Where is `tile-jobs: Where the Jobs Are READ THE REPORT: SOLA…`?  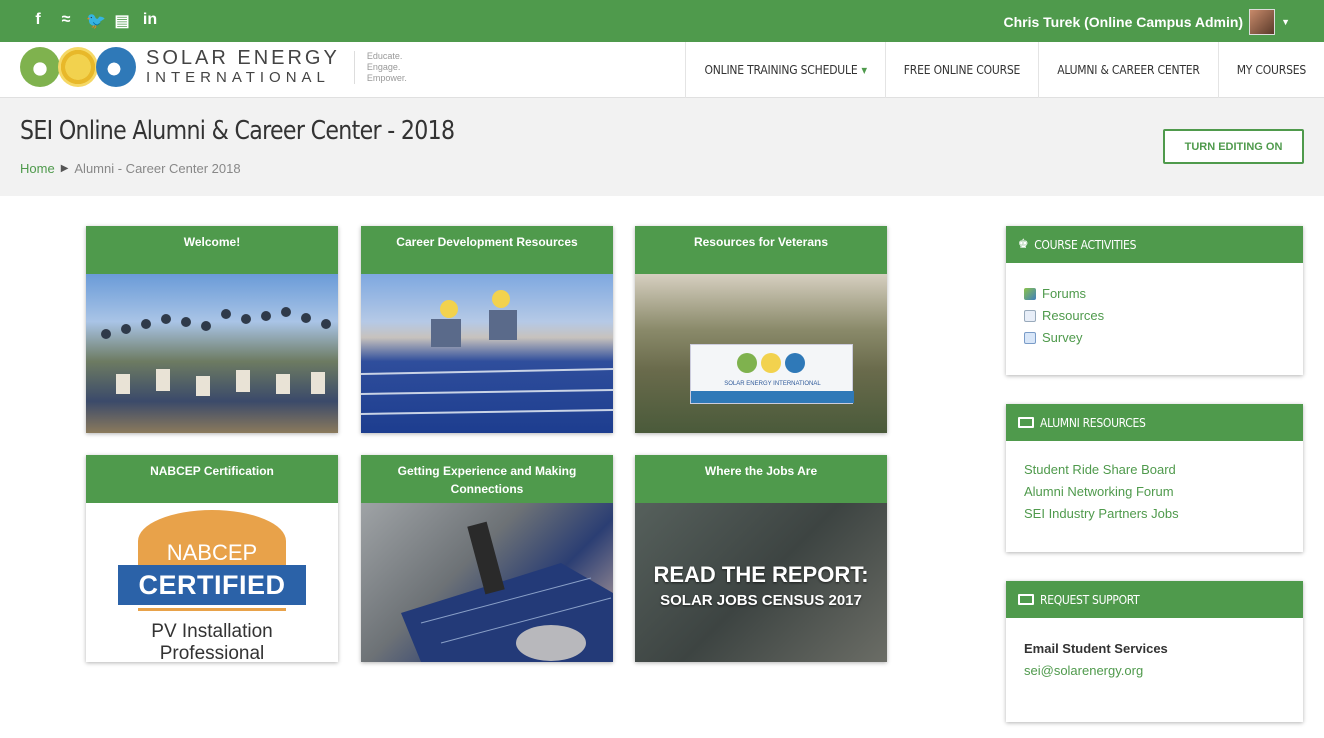 tile-jobs: Where the Jobs Are READ THE REPORT: SOLA… is located at coordinates (761, 558).